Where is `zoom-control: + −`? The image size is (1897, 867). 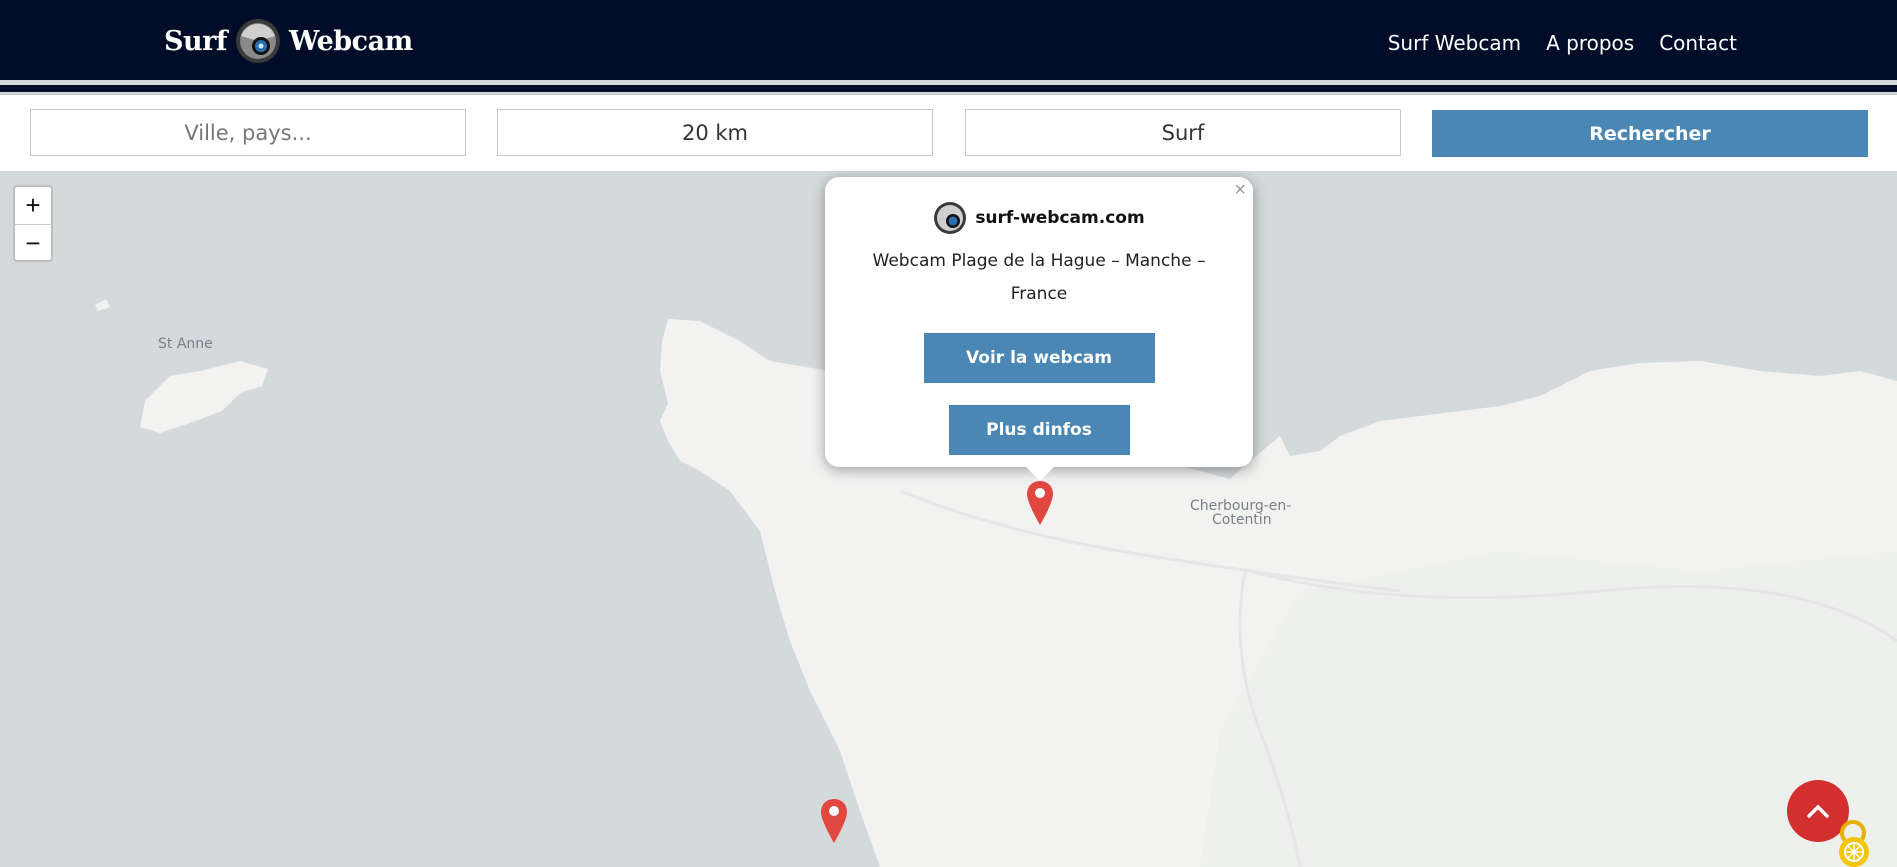
zoom-control: + − is located at coordinates (33, 223).